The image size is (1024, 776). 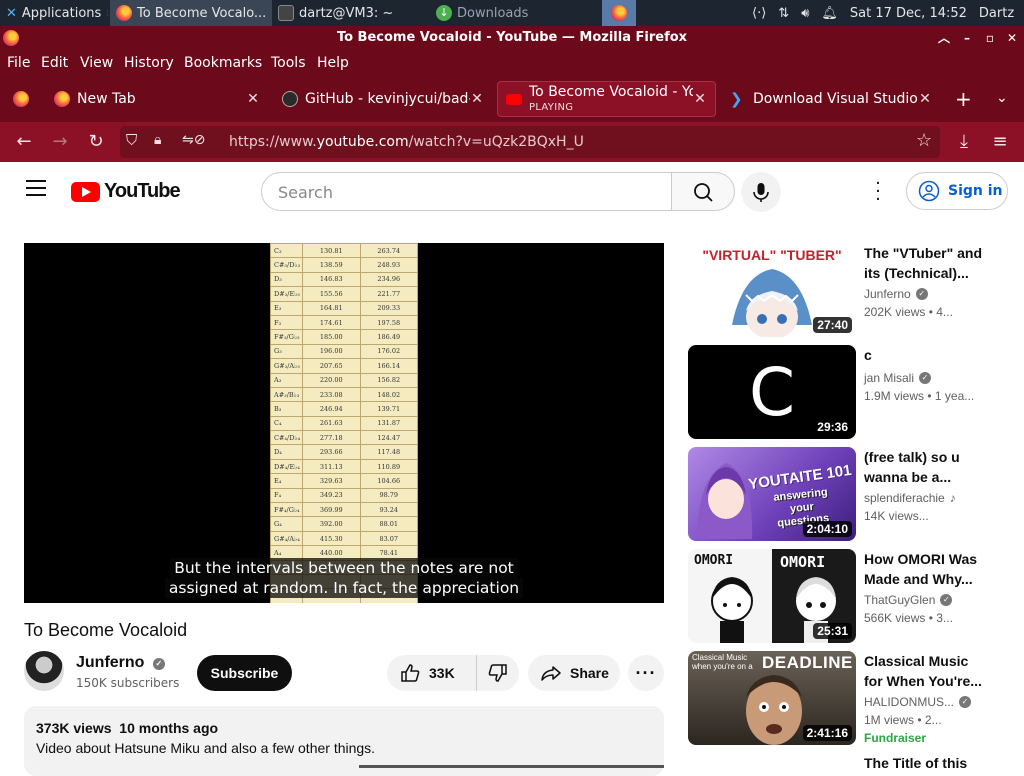 I want to click on menu-help: Help, so click(x=333, y=63).